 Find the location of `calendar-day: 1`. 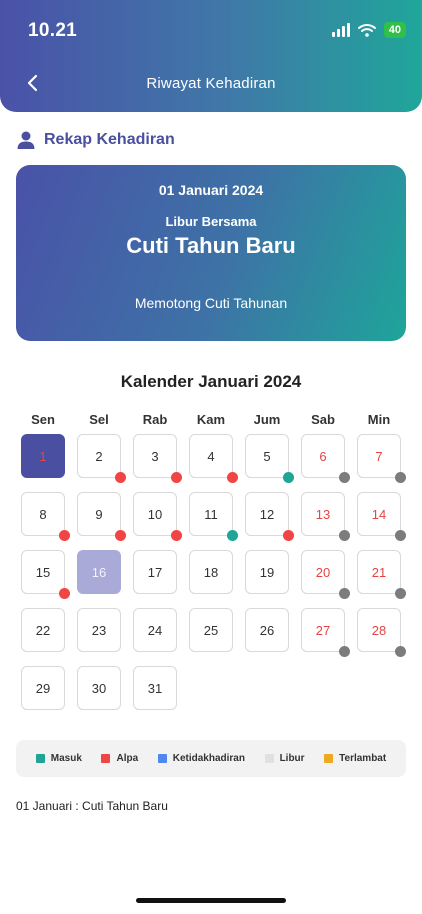

calendar-day: 1 is located at coordinates (43, 456).